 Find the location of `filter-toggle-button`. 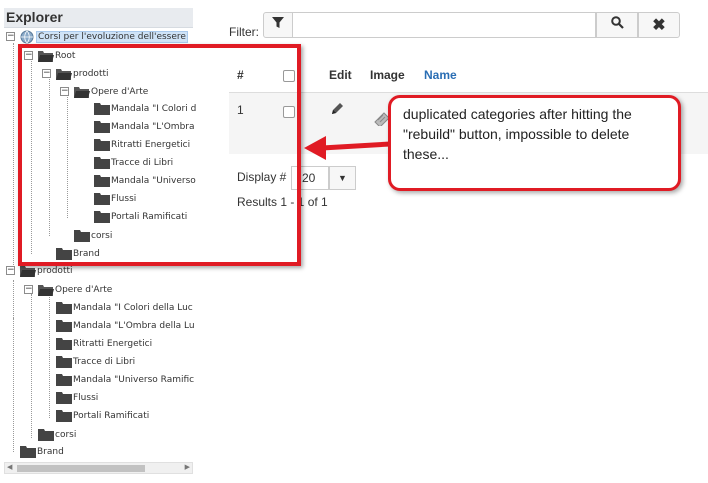

filter-toggle-button is located at coordinates (278, 25).